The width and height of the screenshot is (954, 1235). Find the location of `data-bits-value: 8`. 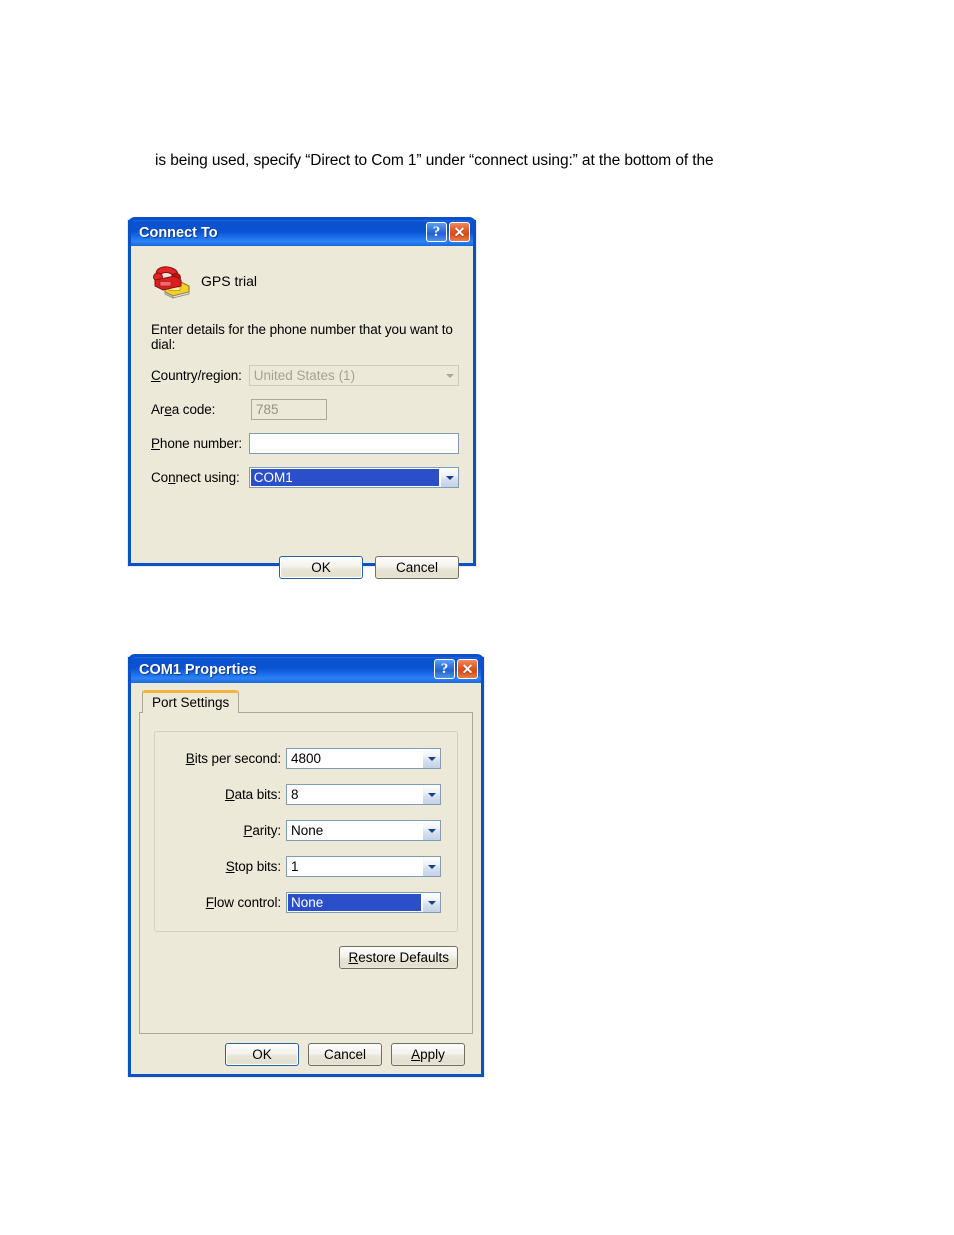

data-bits-value: 8 is located at coordinates (295, 794).